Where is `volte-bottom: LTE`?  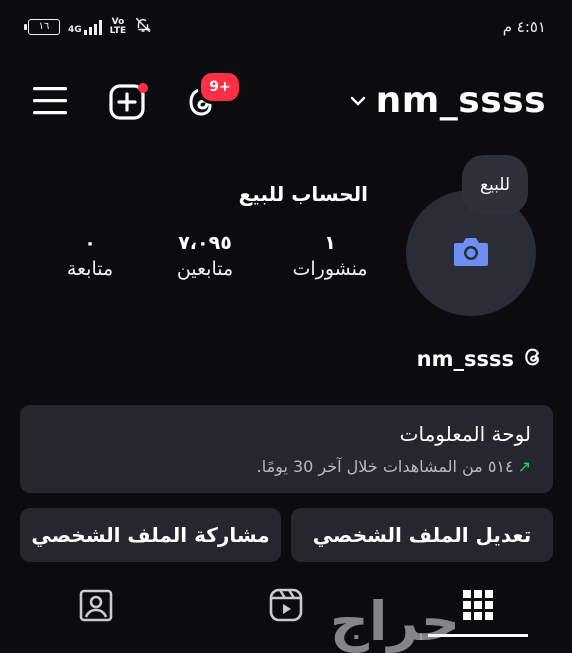 volte-bottom: LTE is located at coordinates (118, 31).